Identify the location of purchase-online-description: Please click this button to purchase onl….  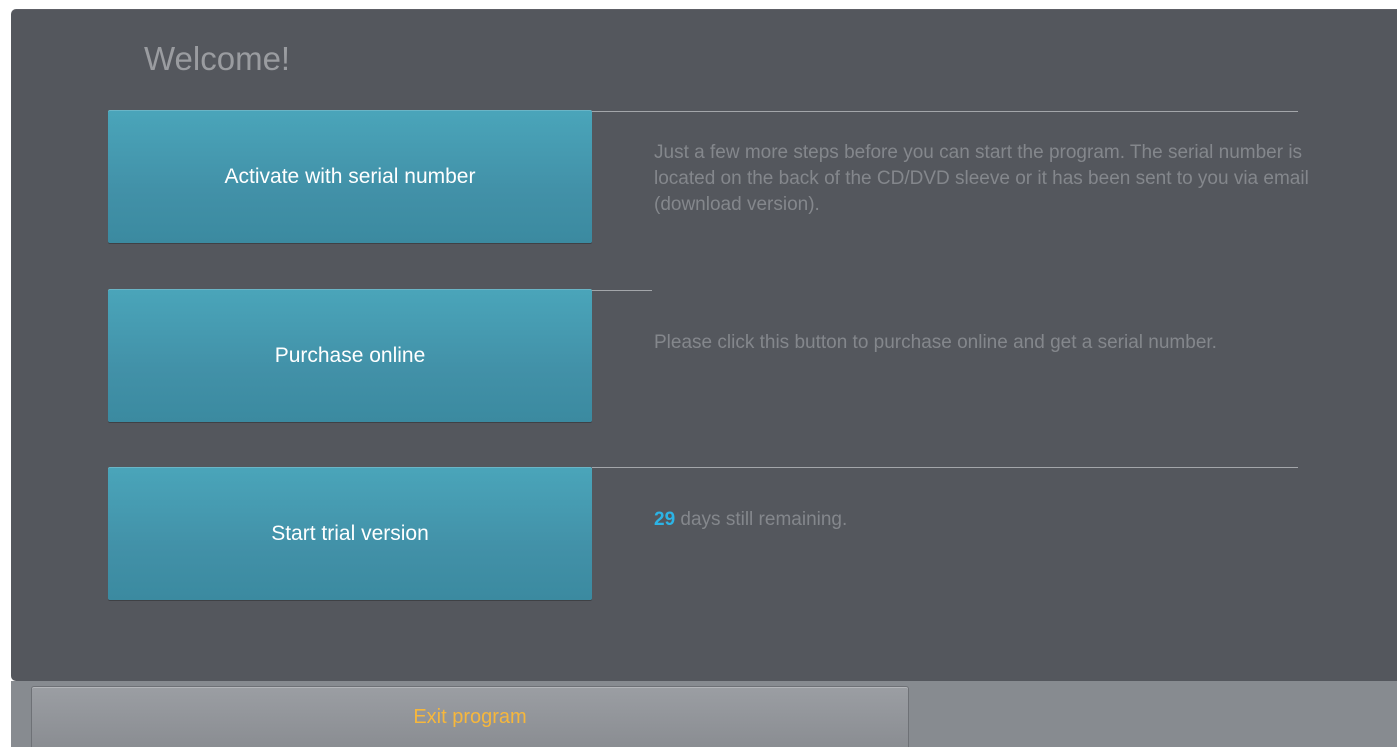
(935, 342).